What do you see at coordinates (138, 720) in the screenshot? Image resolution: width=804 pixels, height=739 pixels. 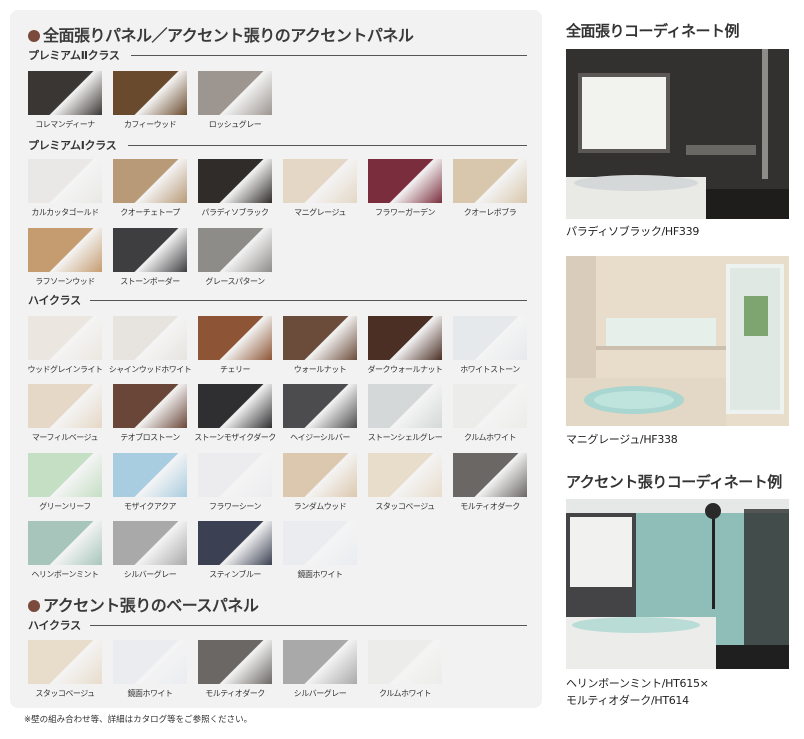 I see `footnote: ※壁の組み合わせ等、詳細はカタログ等をご参照ください。` at bounding box center [138, 720].